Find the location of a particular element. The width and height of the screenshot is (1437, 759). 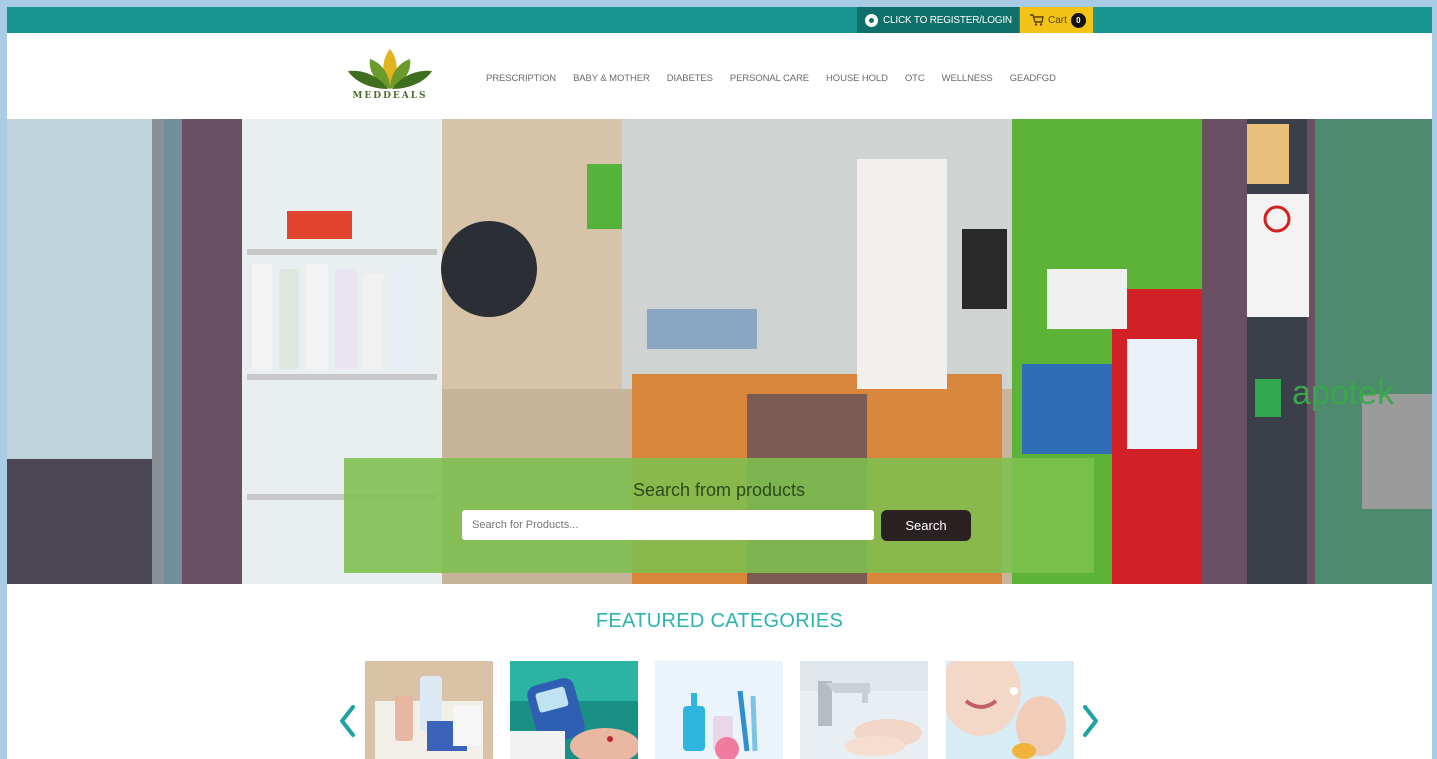

nav-item-diabetes: DIABETES is located at coordinates (690, 78).